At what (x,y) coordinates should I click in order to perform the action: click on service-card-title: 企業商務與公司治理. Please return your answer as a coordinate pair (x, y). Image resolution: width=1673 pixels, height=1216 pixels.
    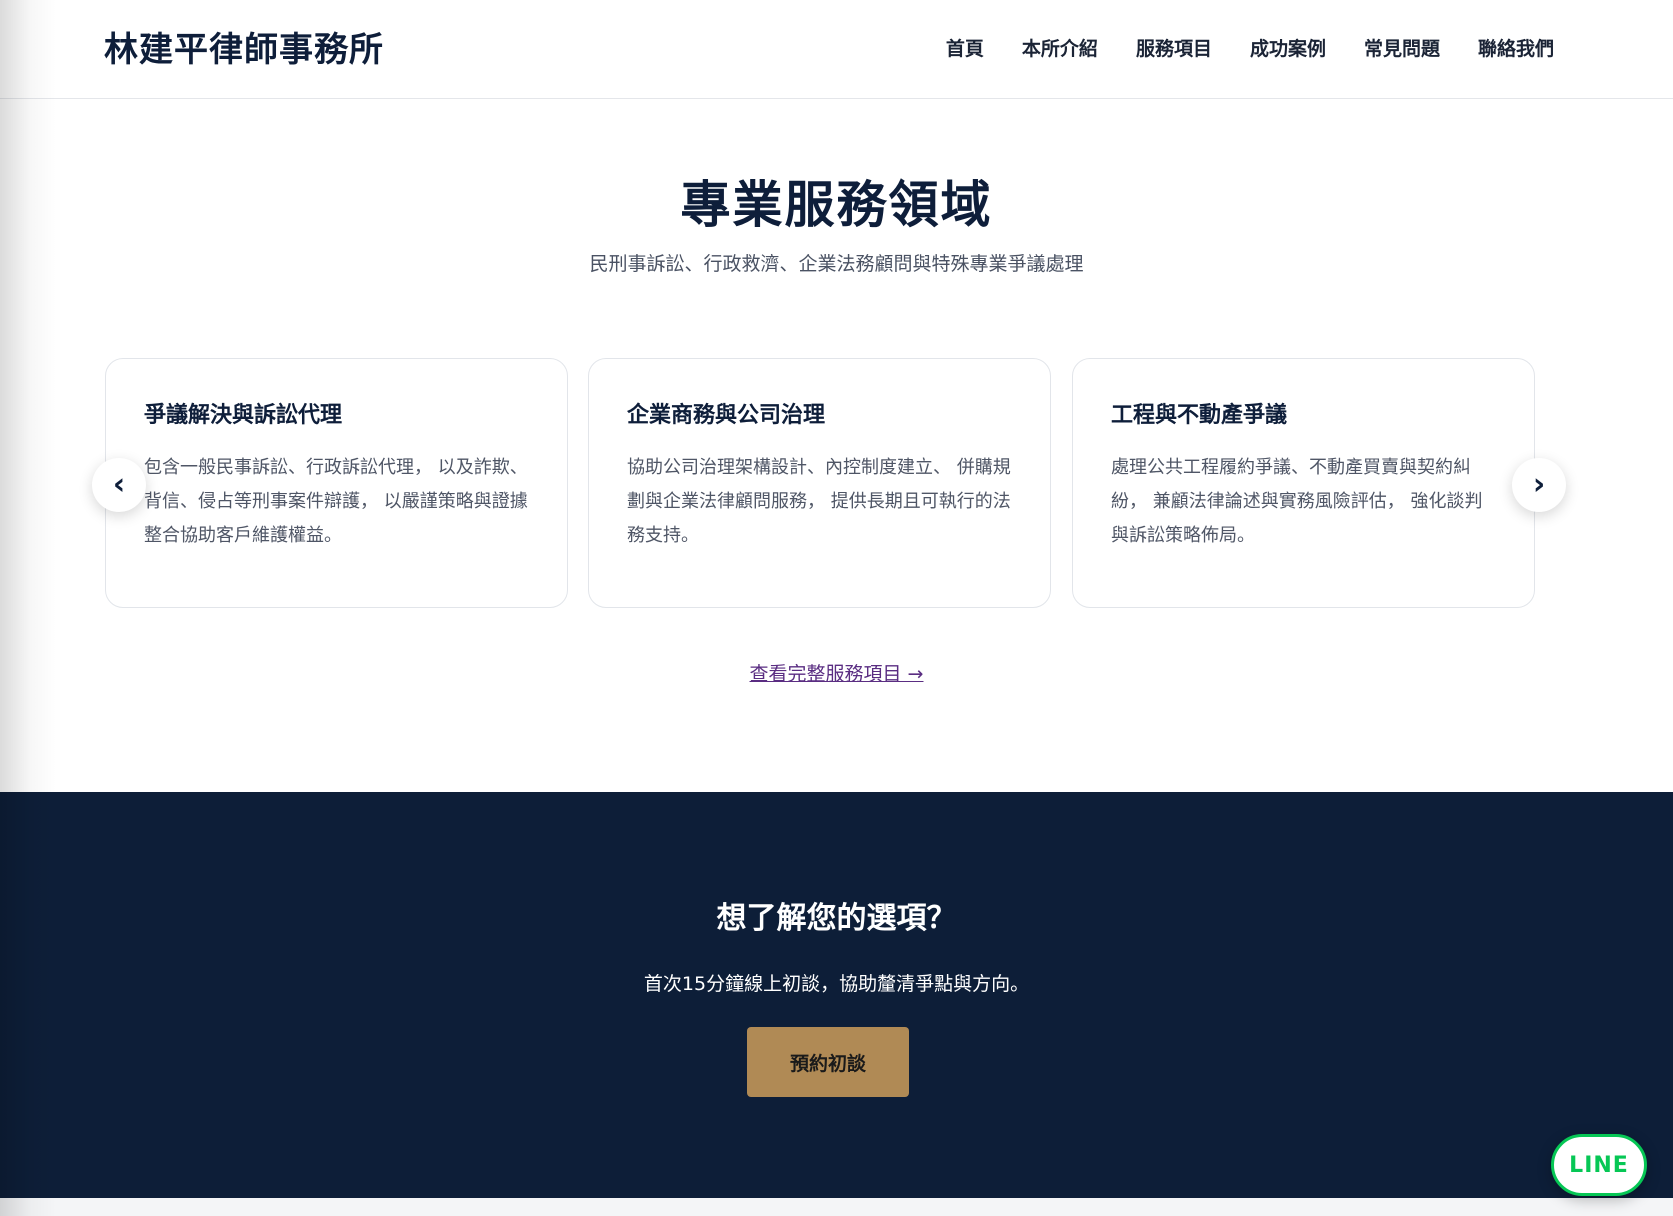
    Looking at the image, I should click on (726, 415).